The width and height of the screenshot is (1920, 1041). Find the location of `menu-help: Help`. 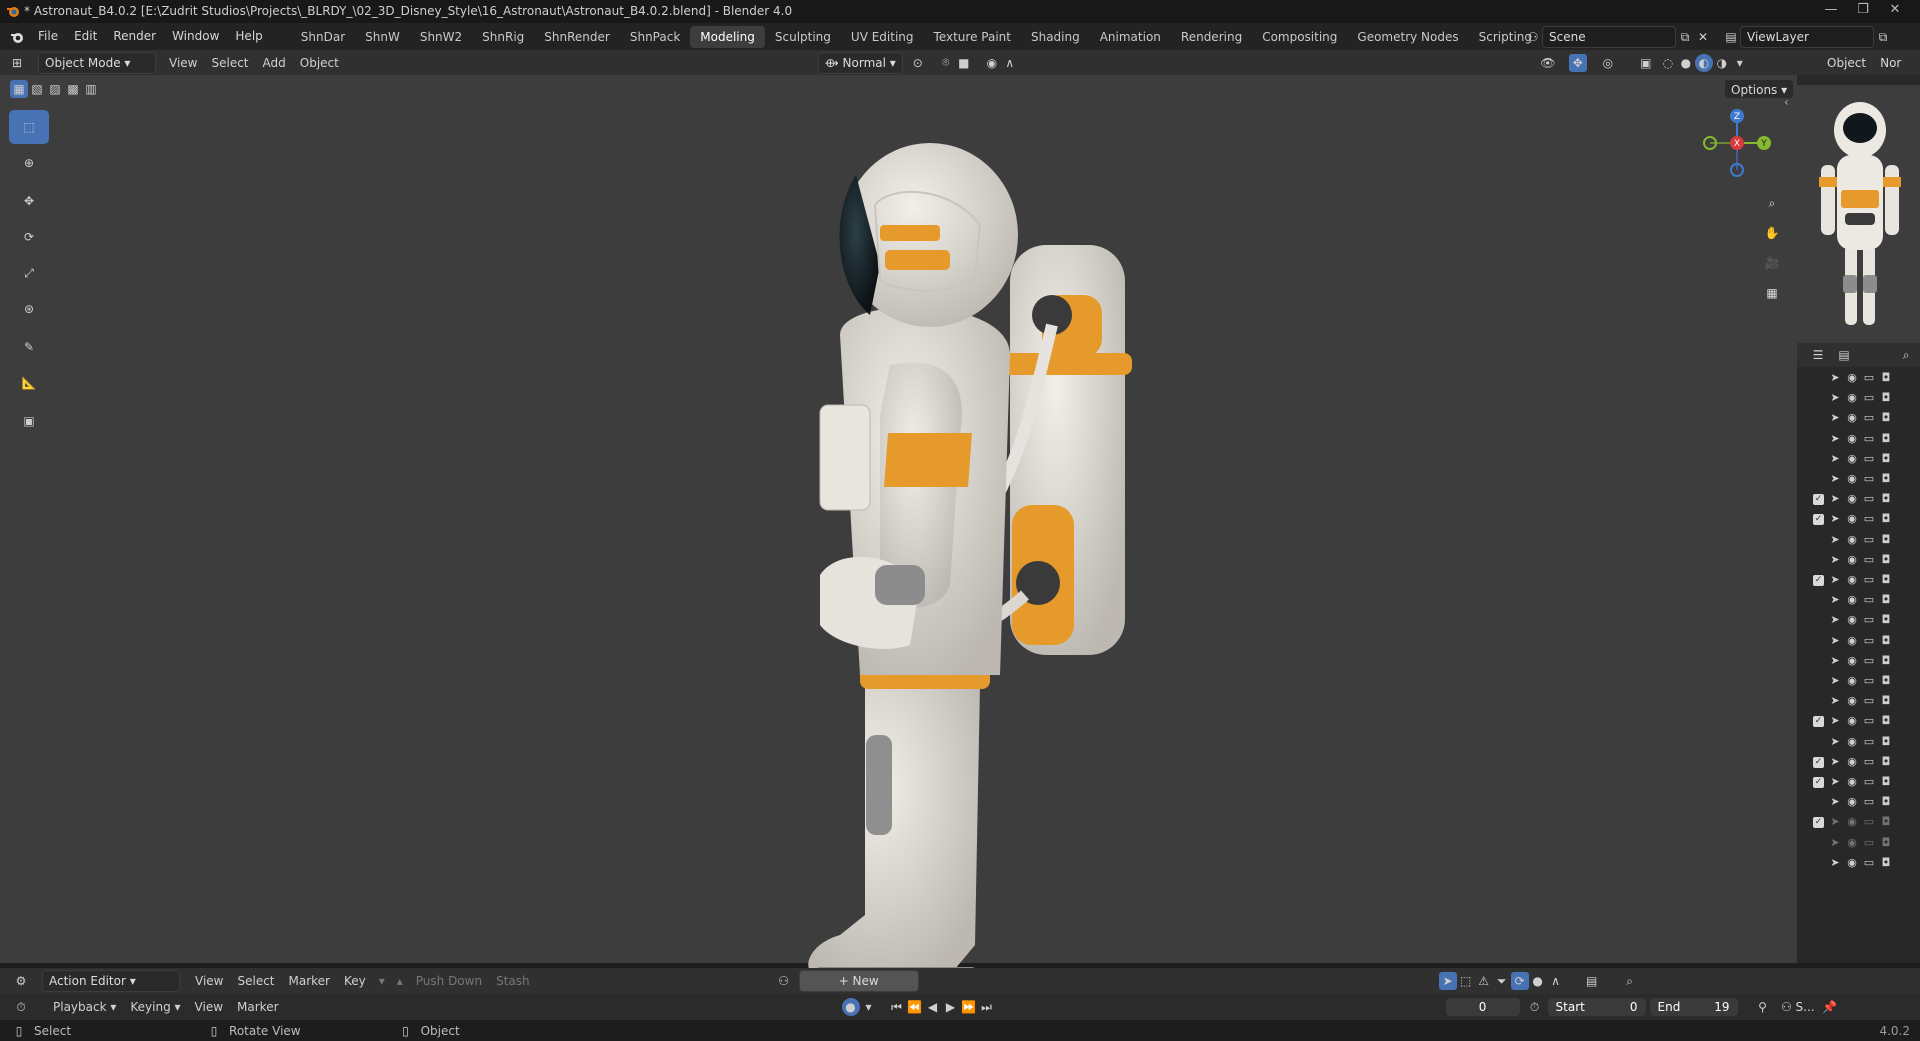

menu-help: Help is located at coordinates (248, 36).